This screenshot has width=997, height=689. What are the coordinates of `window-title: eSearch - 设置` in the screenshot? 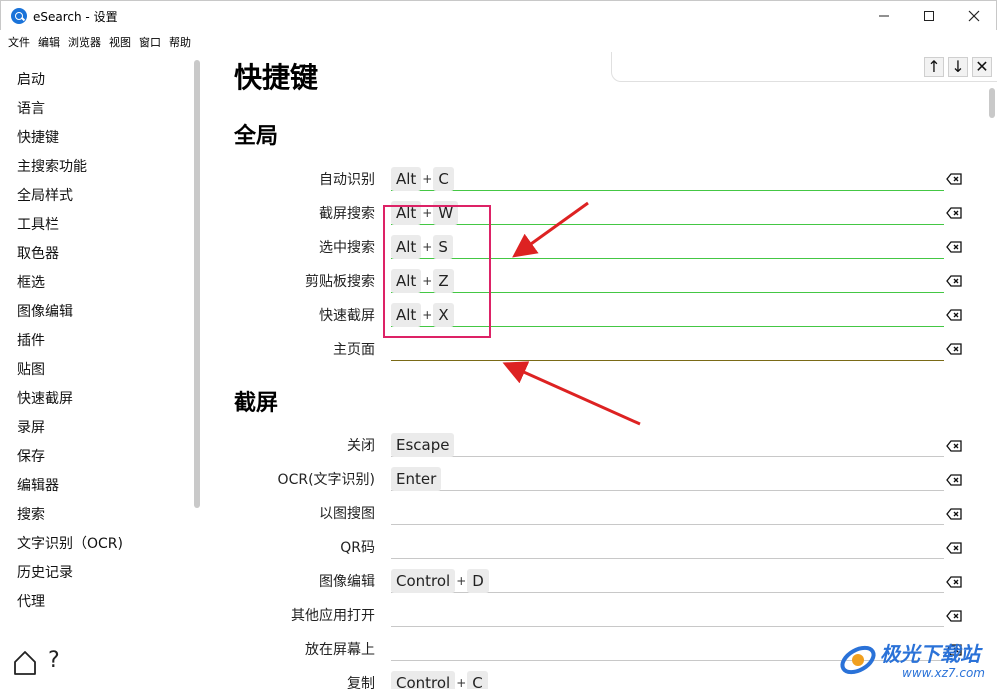 It's located at (75, 17).